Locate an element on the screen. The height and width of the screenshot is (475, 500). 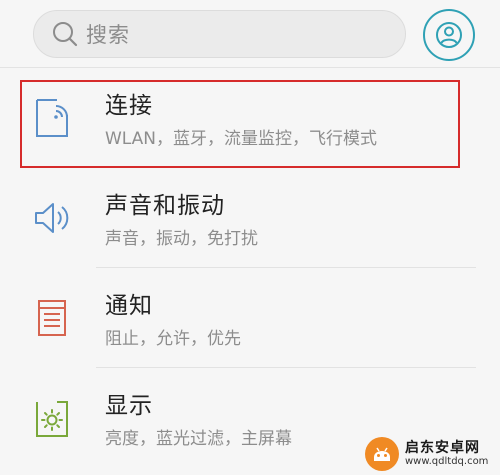
notification-icon is located at coordinates (52, 318).